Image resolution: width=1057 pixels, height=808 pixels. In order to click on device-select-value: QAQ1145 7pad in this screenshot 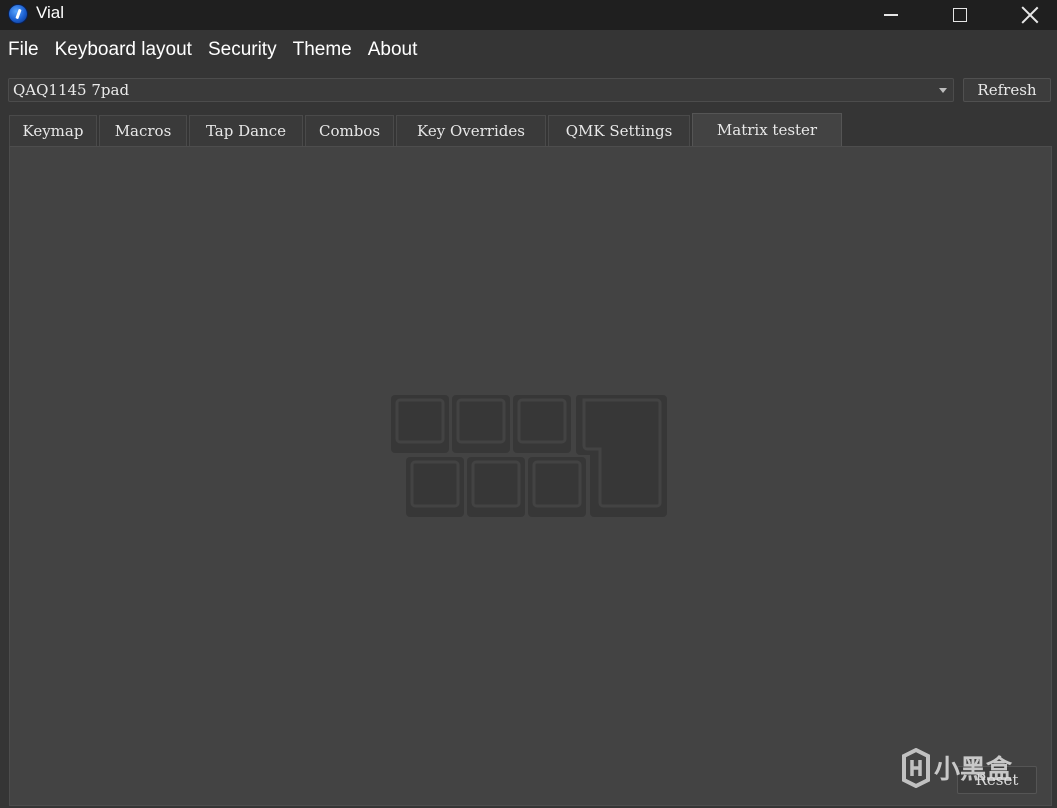, I will do `click(71, 90)`.